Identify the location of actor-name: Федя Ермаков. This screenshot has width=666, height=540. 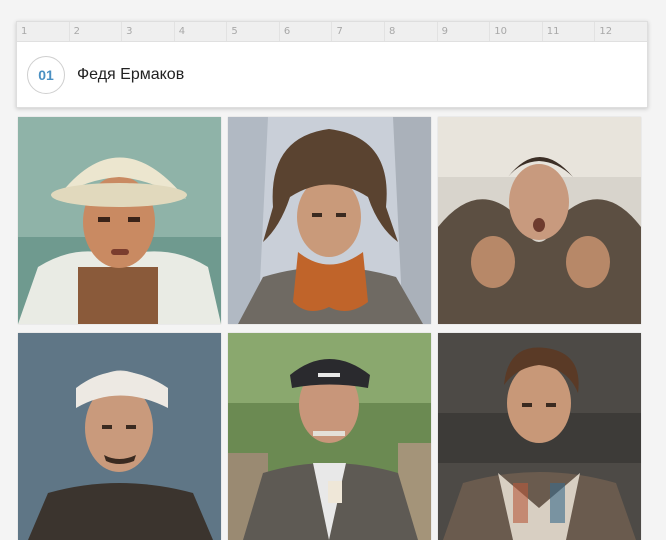
(130, 75).